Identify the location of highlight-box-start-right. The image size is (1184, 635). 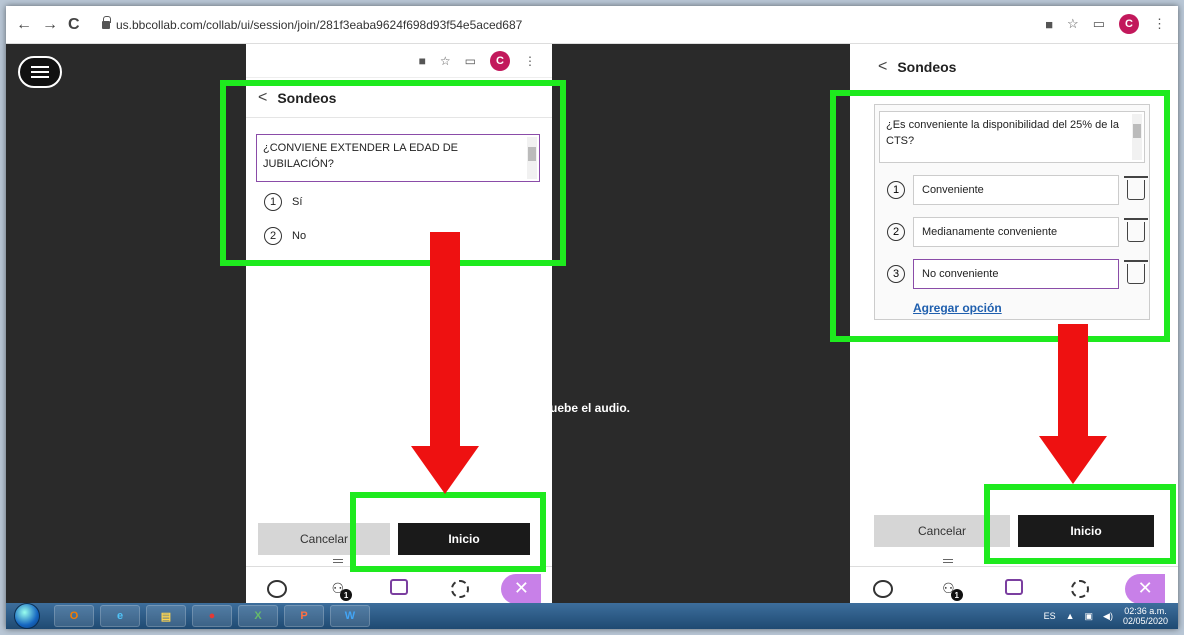
(1080, 524).